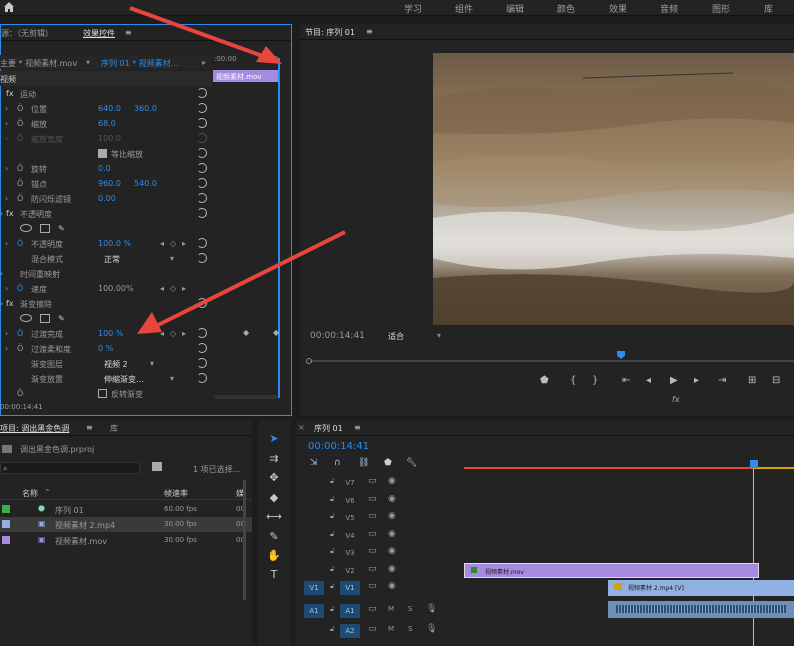 This screenshot has width=794, height=646. What do you see at coordinates (274, 498) in the screenshot?
I see `razor-tool-icon: ◆` at bounding box center [274, 498].